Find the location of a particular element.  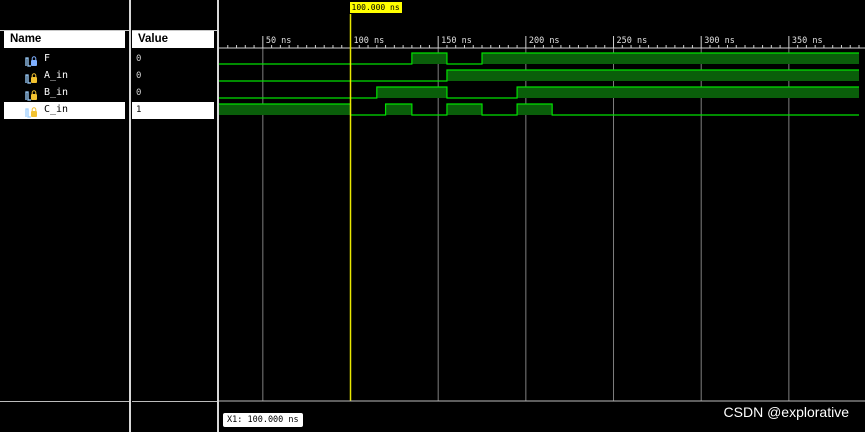

ruler-tick-label: 200 ns is located at coordinates (544, 41).